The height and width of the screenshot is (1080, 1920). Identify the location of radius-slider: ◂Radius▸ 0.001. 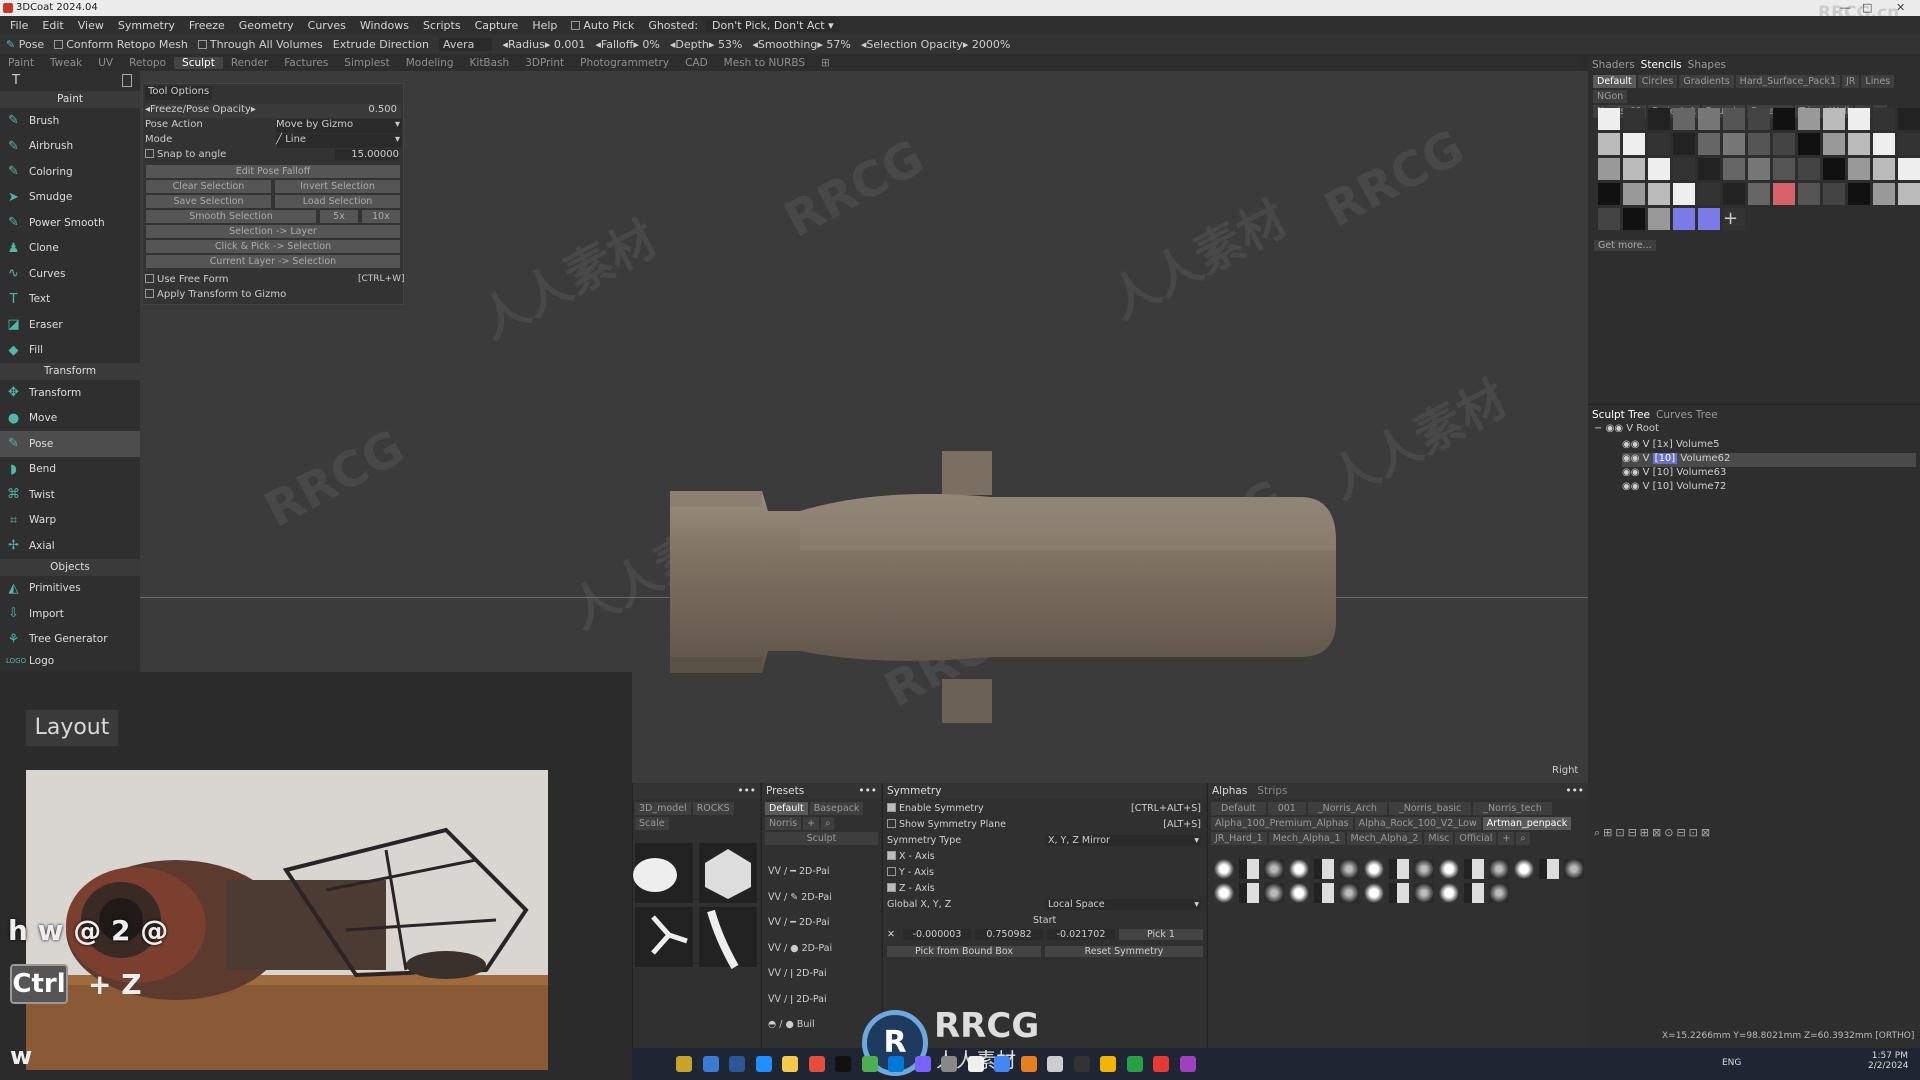
(543, 44).